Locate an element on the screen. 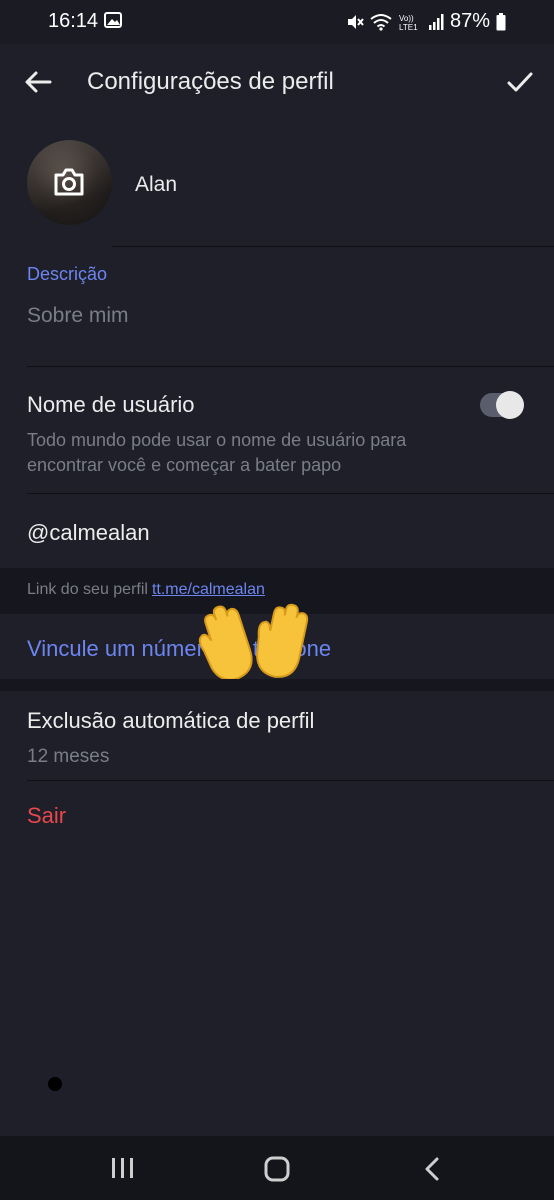 The height and width of the screenshot is (1200, 554). profile-name: Alan is located at coordinates (156, 185).